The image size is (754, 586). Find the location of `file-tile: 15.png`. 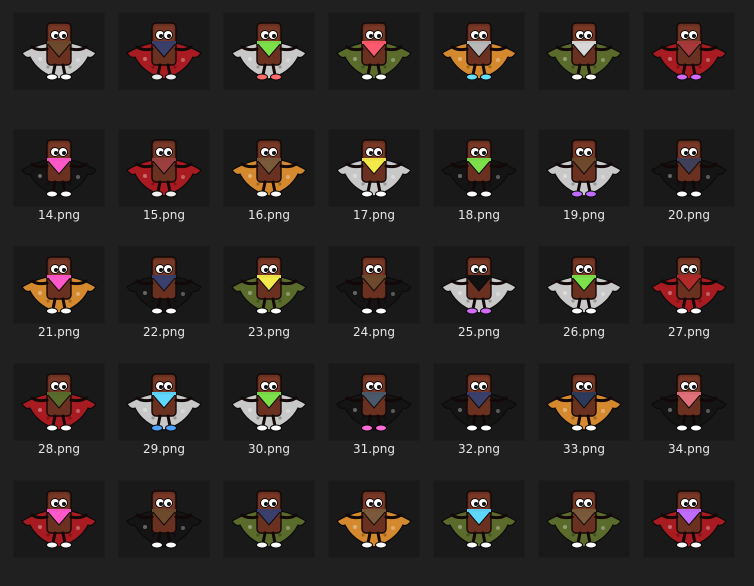

file-tile: 15.png is located at coordinates (164, 182).